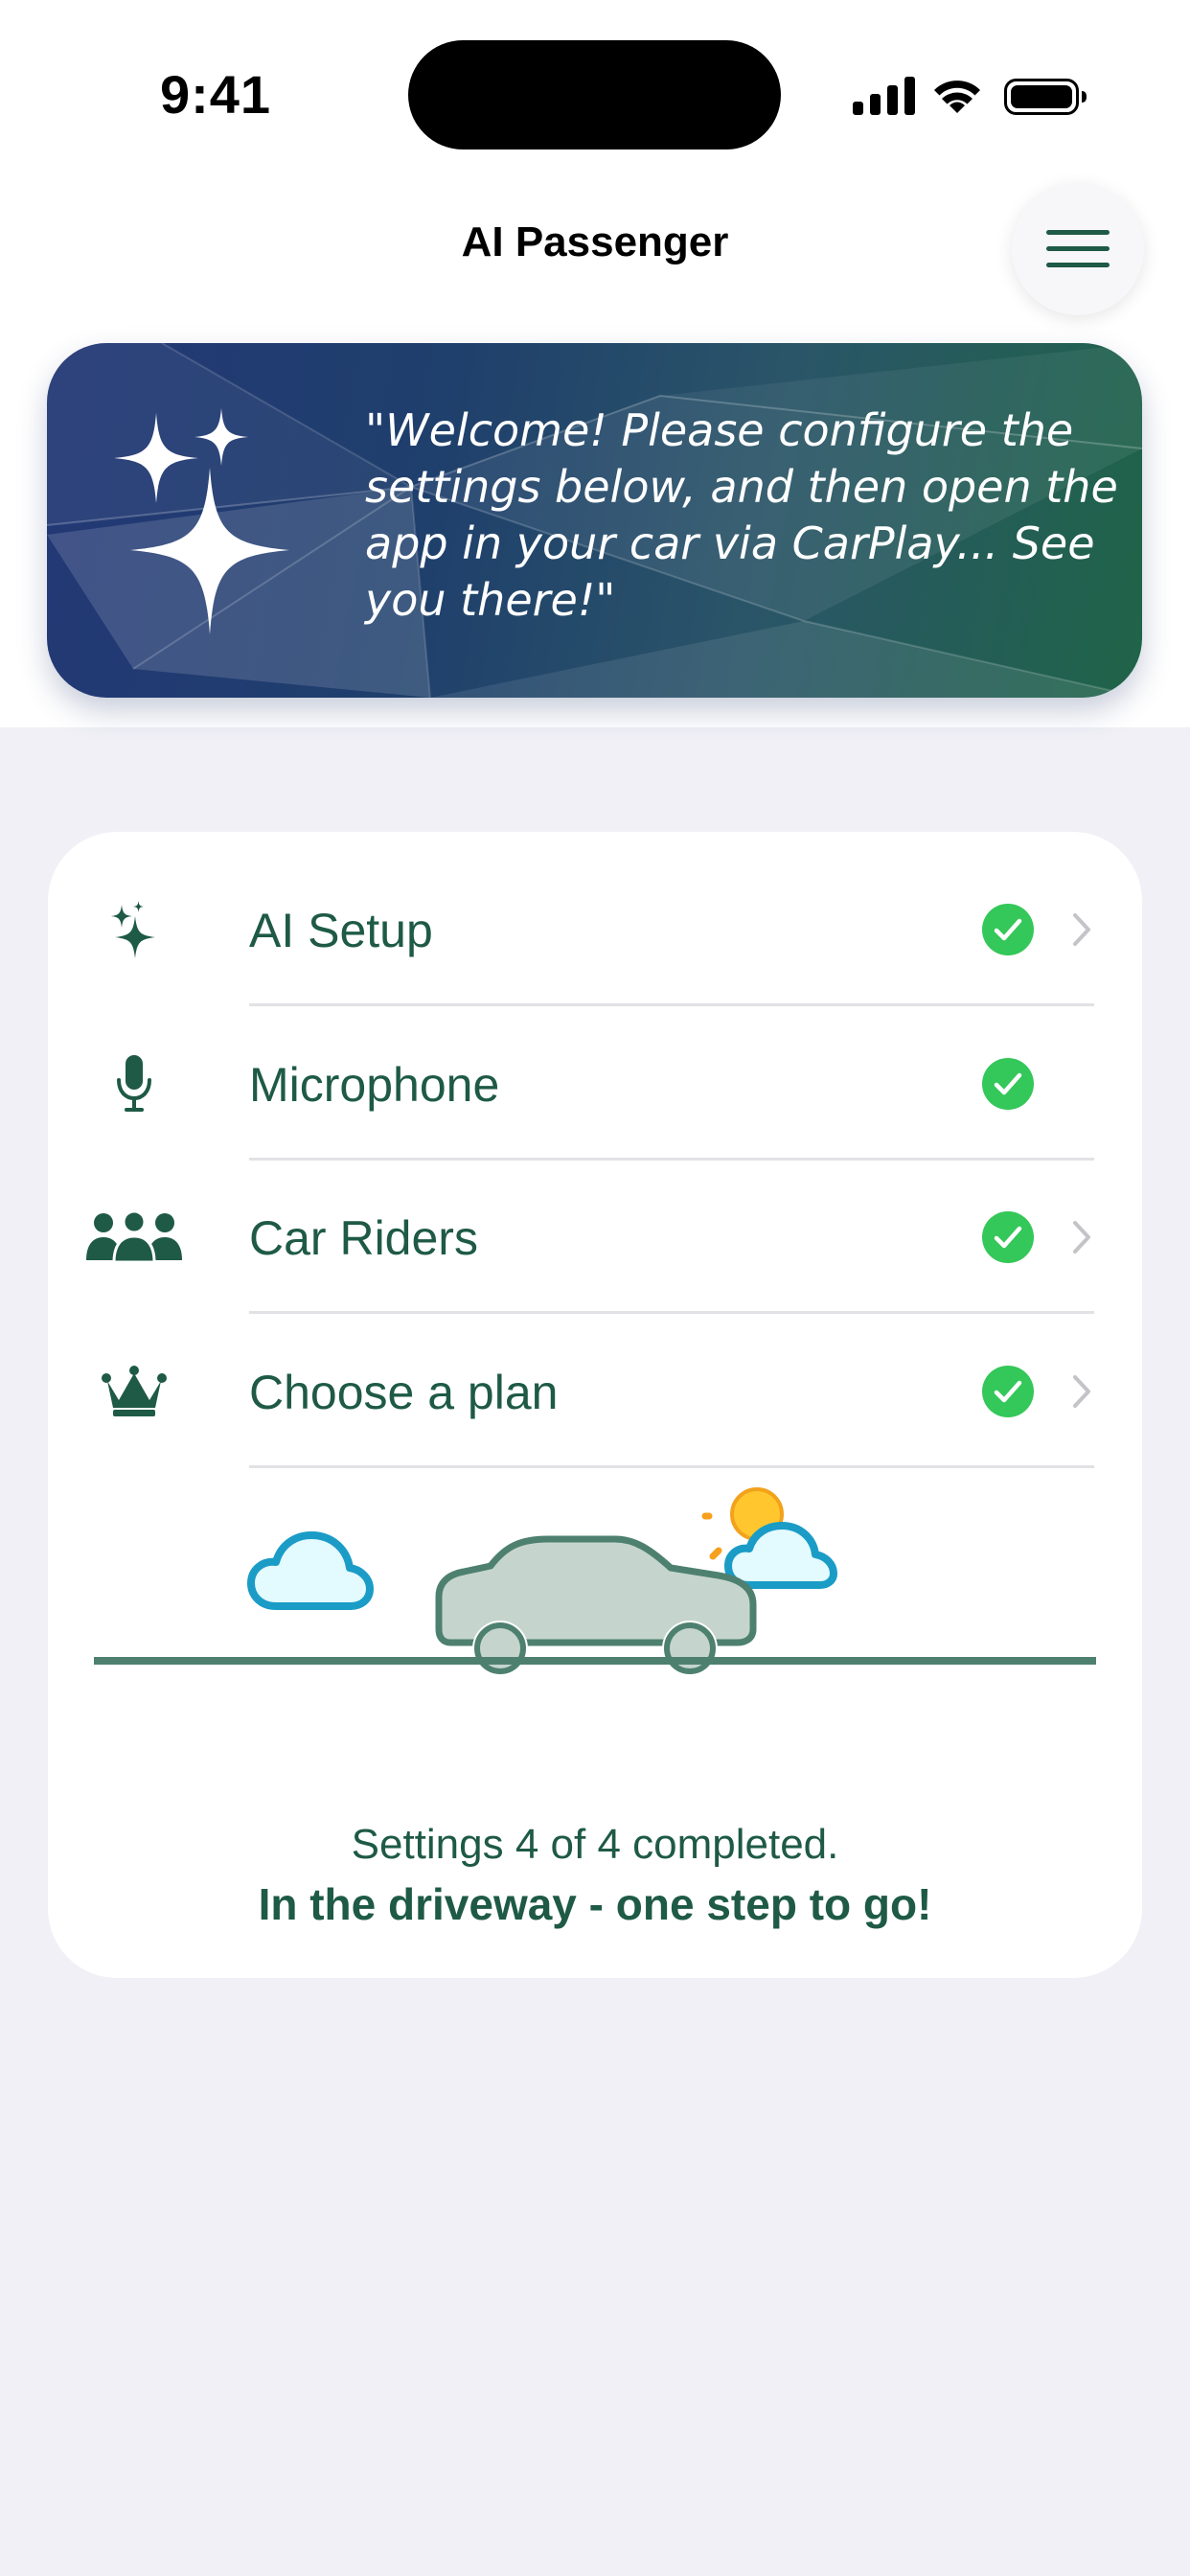 Image resolution: width=1190 pixels, height=2576 pixels. I want to click on progress-message: In the driveway - one step to go!, so click(595, 1904).